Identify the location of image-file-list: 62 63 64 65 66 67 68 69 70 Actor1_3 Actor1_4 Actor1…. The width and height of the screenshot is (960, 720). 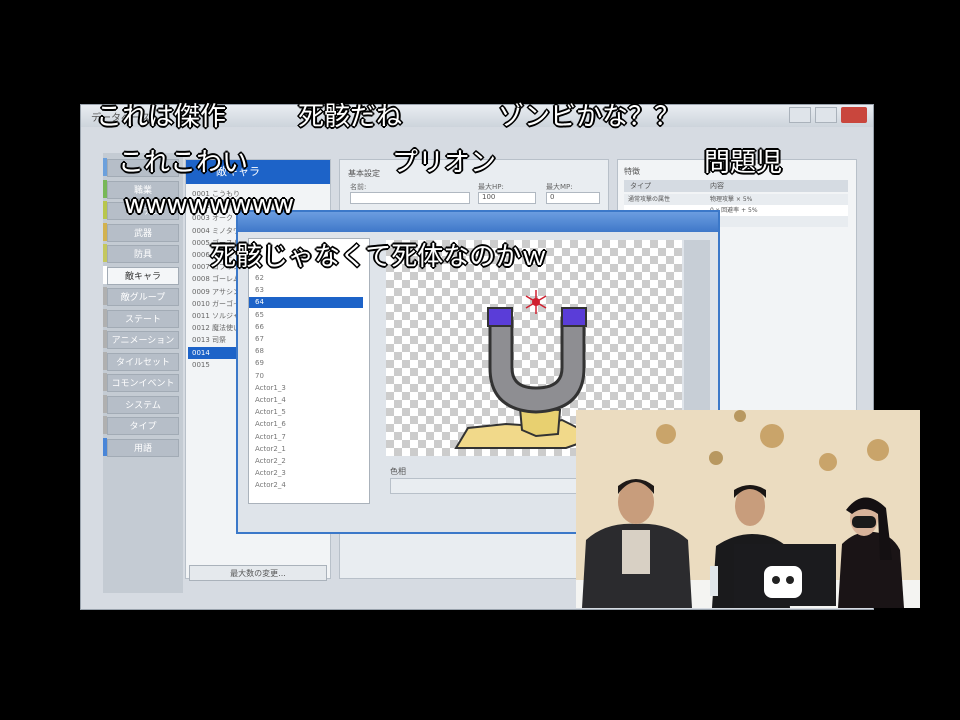
(309, 371).